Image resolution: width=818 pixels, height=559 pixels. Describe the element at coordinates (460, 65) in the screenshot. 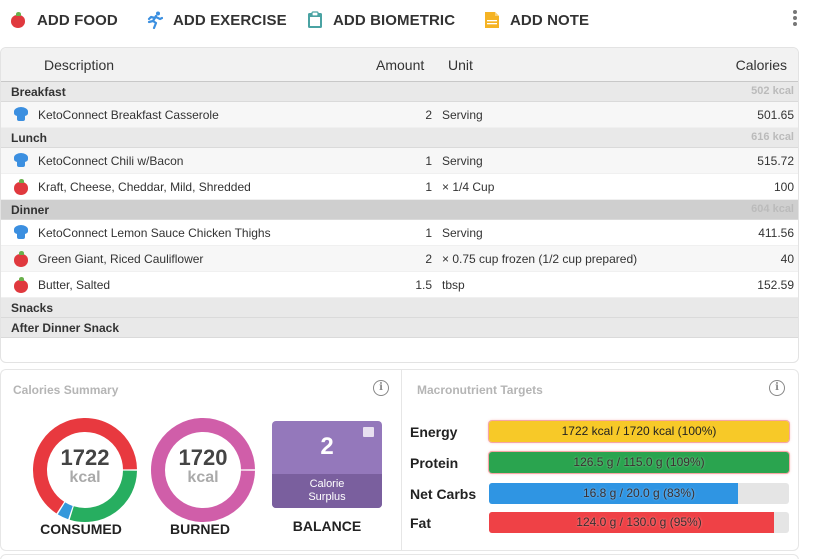

I see `column-unit: Unit` at that location.